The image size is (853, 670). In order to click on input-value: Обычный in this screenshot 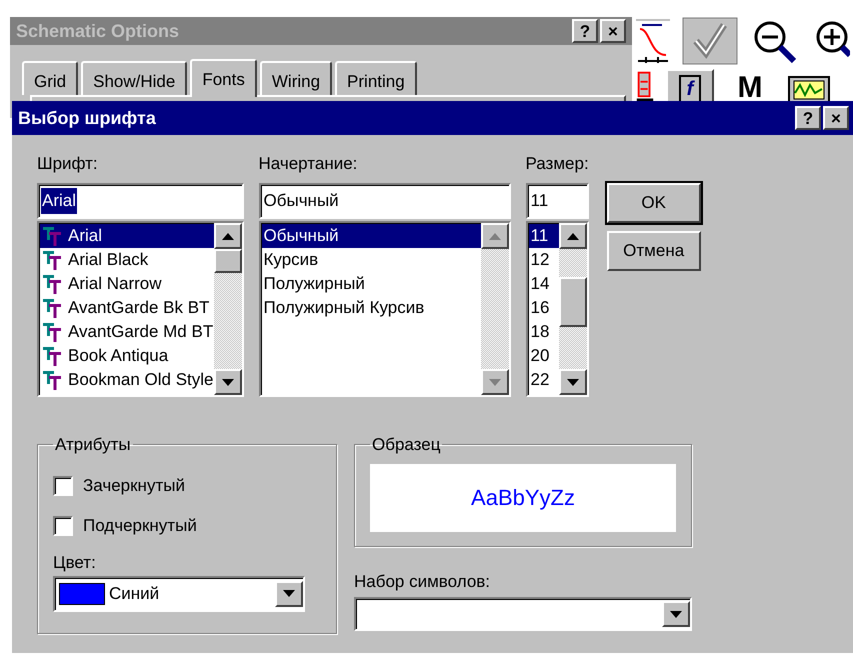, I will do `click(301, 201)`.